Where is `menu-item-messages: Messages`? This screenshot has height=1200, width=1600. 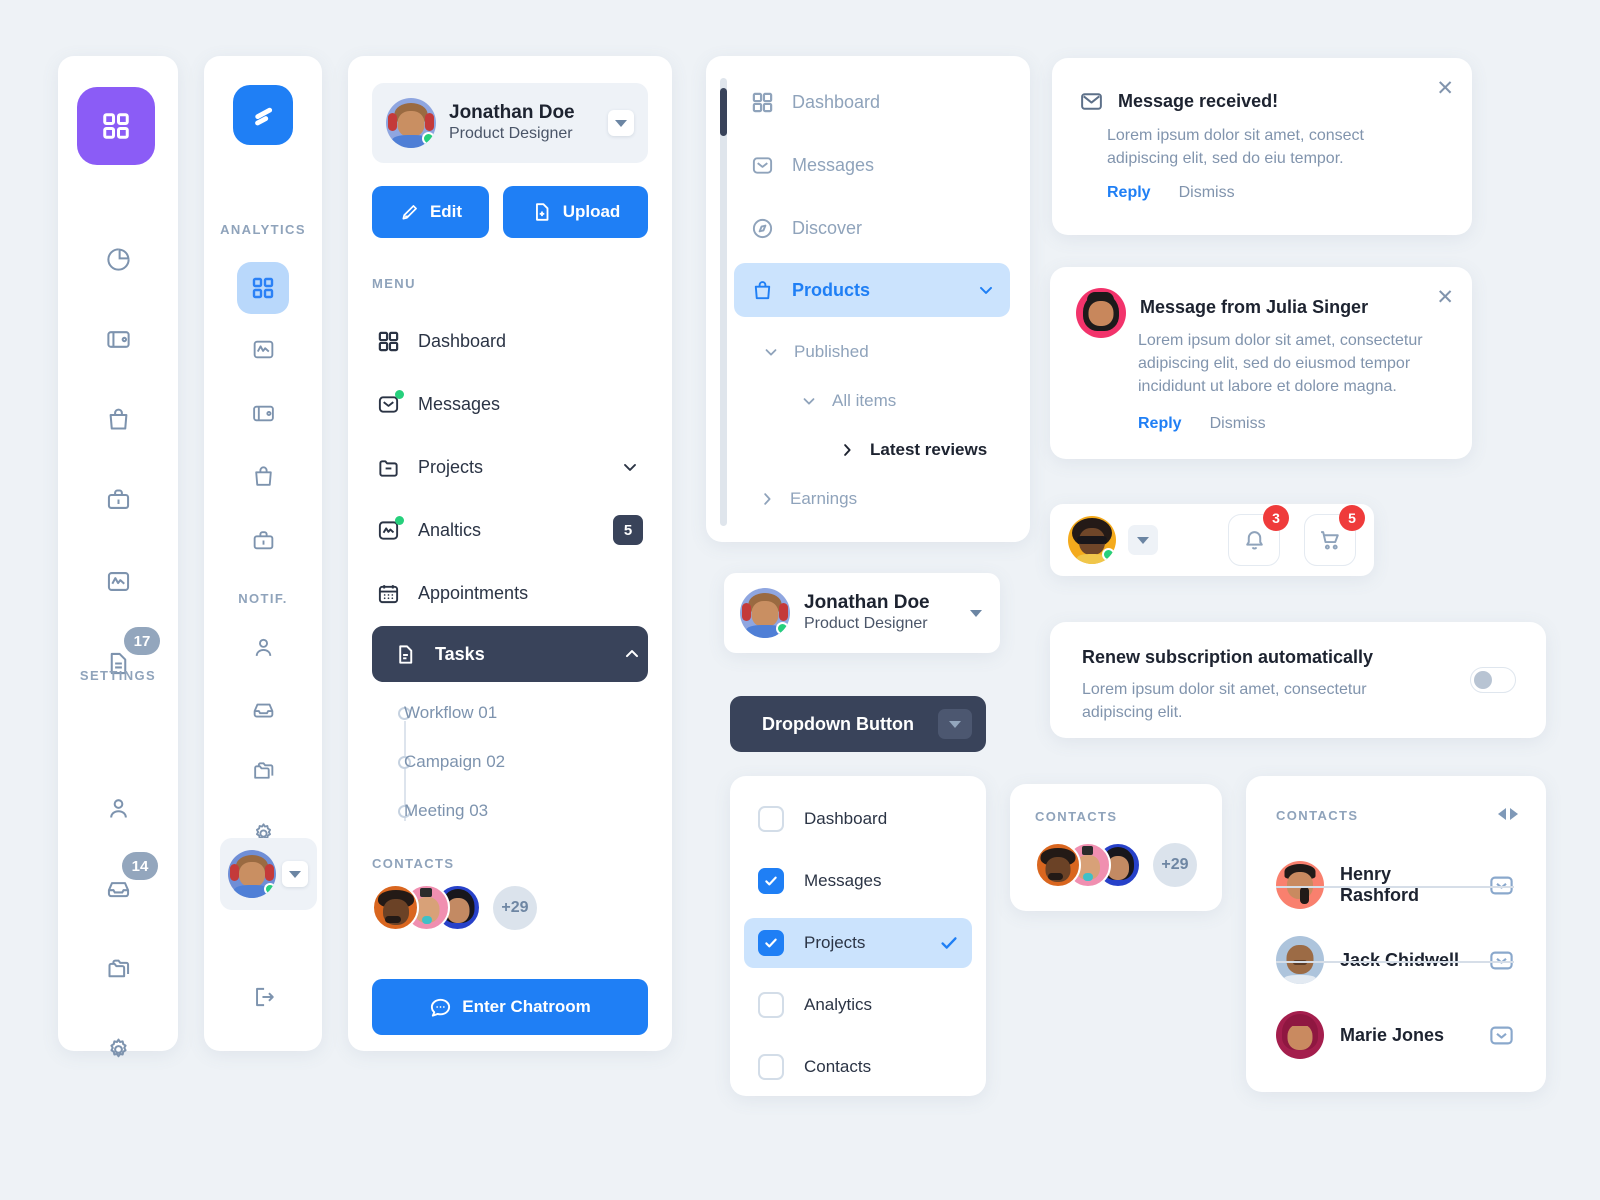 menu-item-messages: Messages is located at coordinates (510, 404).